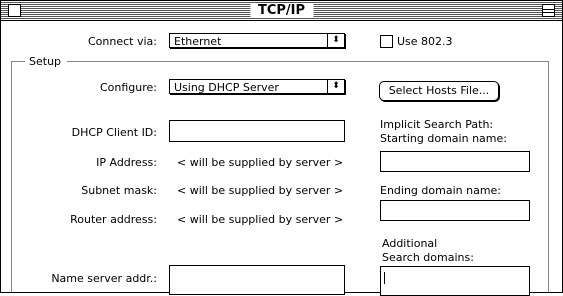 The height and width of the screenshot is (296, 563). I want to click on name-server-label: Name server addr.:, so click(104, 278).